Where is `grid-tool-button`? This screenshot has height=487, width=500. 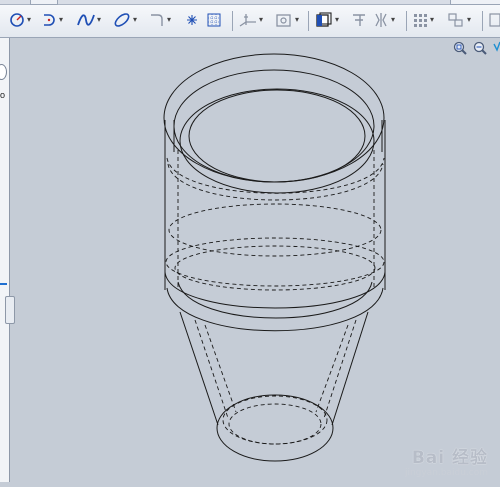
grid-tool-button is located at coordinates (214, 20).